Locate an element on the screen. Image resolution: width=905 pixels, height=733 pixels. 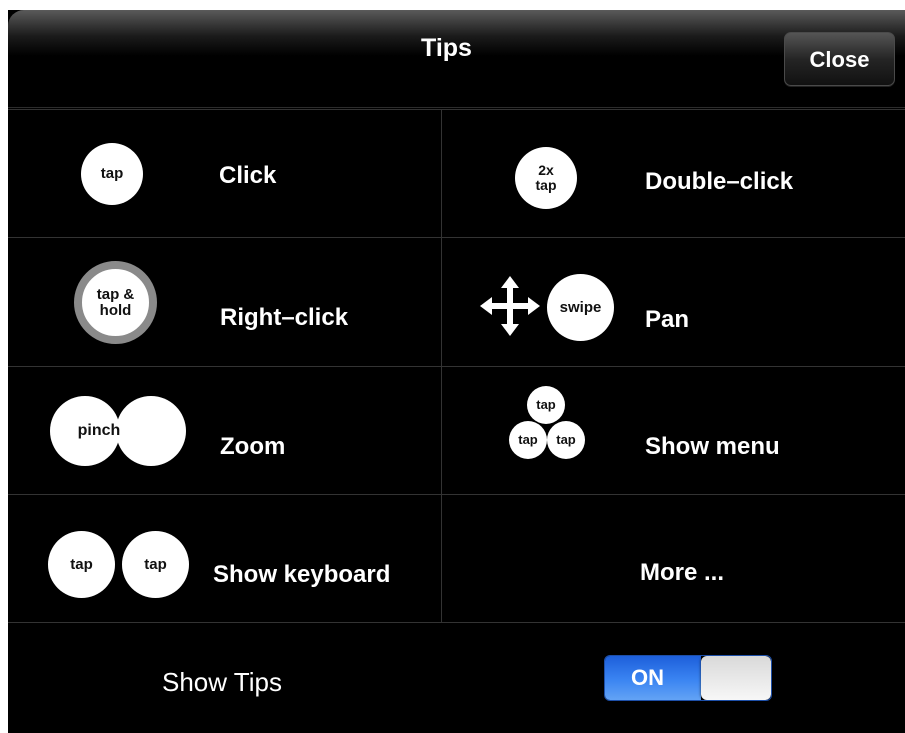
tip-show-menu: tap tap tap Show menu is located at coordinates (673, 431).